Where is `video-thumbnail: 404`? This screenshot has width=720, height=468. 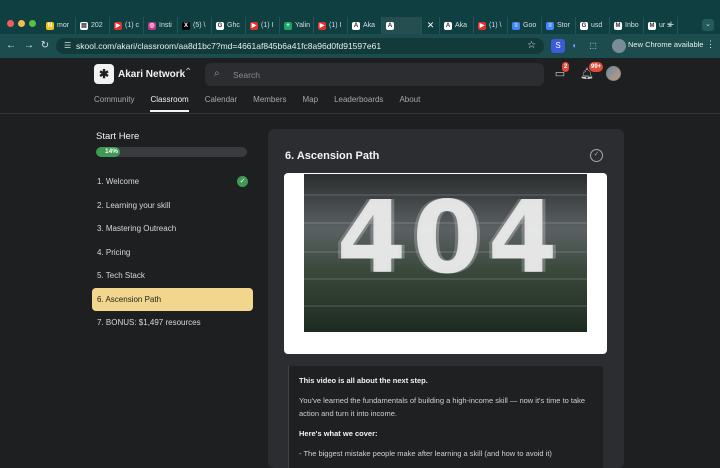 video-thumbnail: 404 is located at coordinates (445, 253).